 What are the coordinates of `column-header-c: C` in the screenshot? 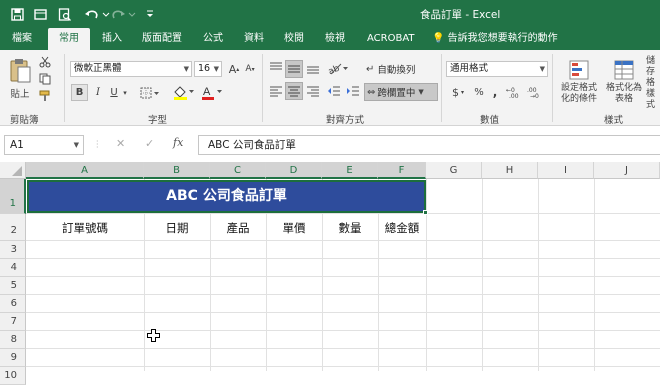 It's located at (238, 170).